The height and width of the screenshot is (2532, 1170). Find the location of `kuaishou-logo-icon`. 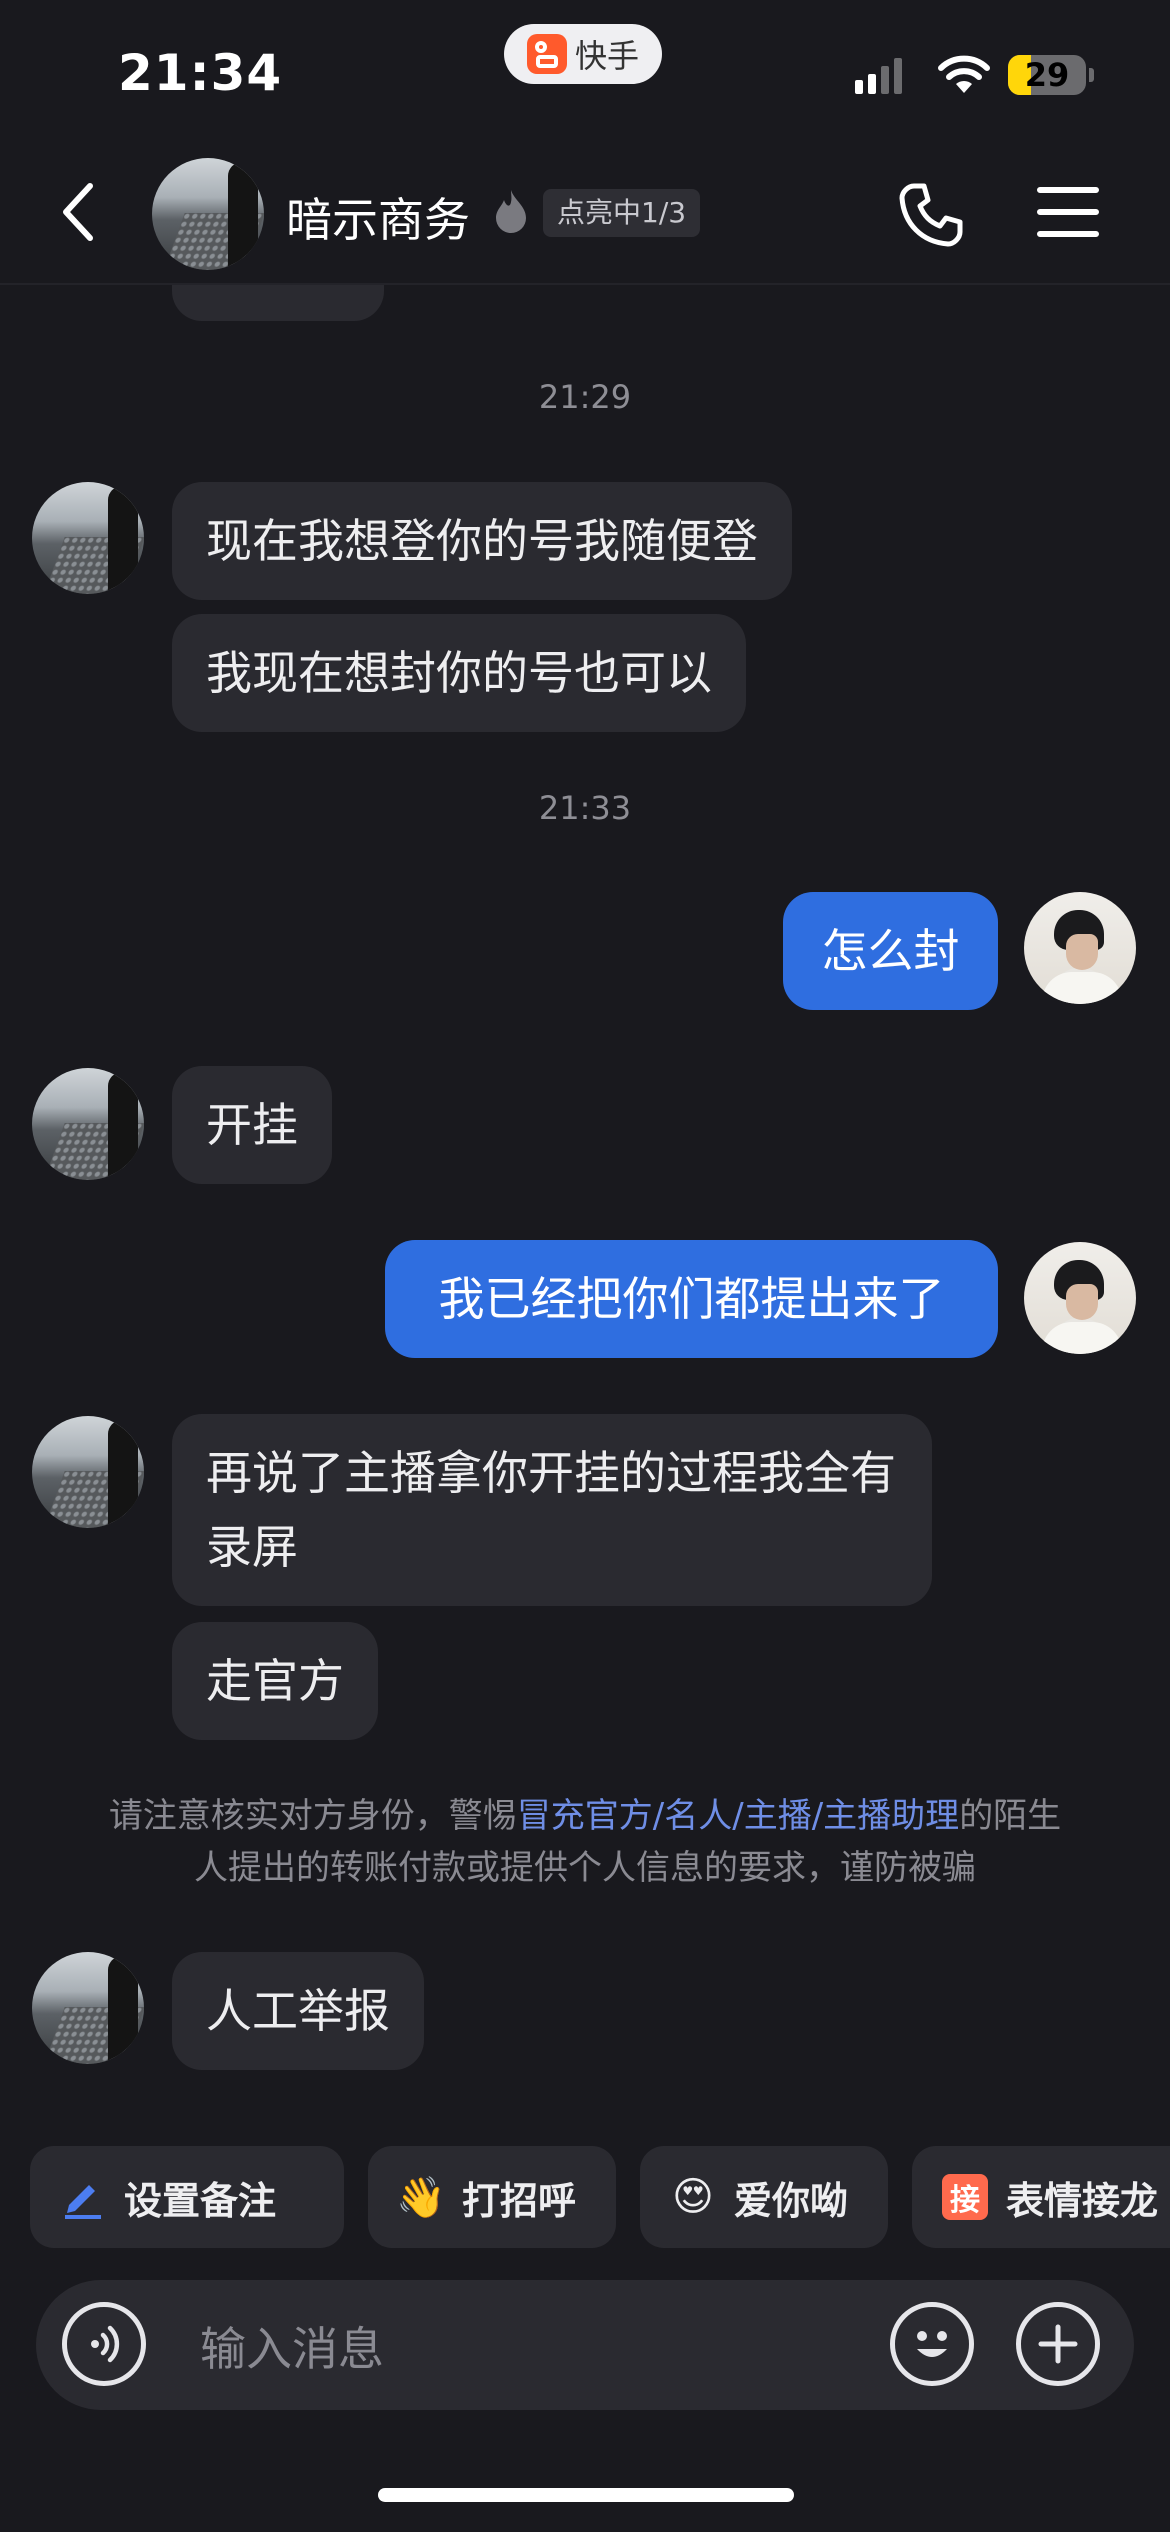

kuaishou-logo-icon is located at coordinates (546, 54).